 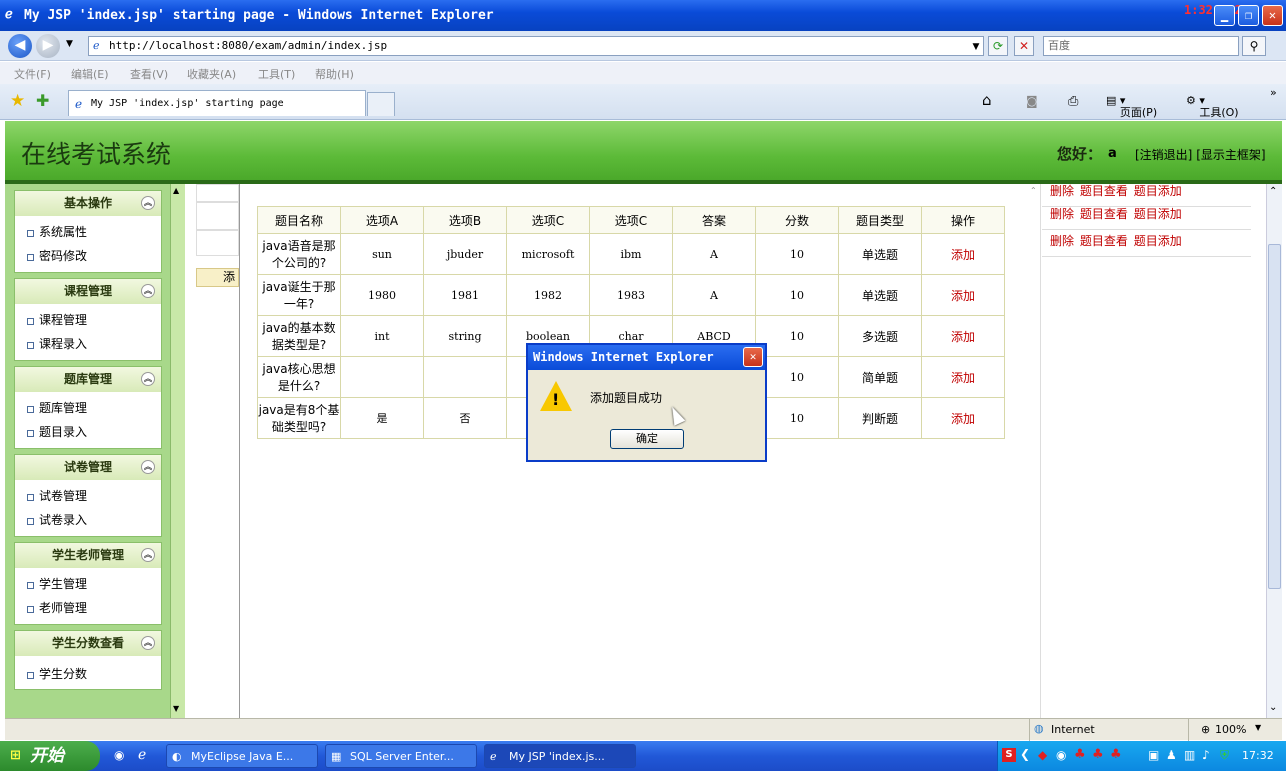 I want to click on sidebar-group-header: 基本操作 ︽, so click(x=88, y=203).